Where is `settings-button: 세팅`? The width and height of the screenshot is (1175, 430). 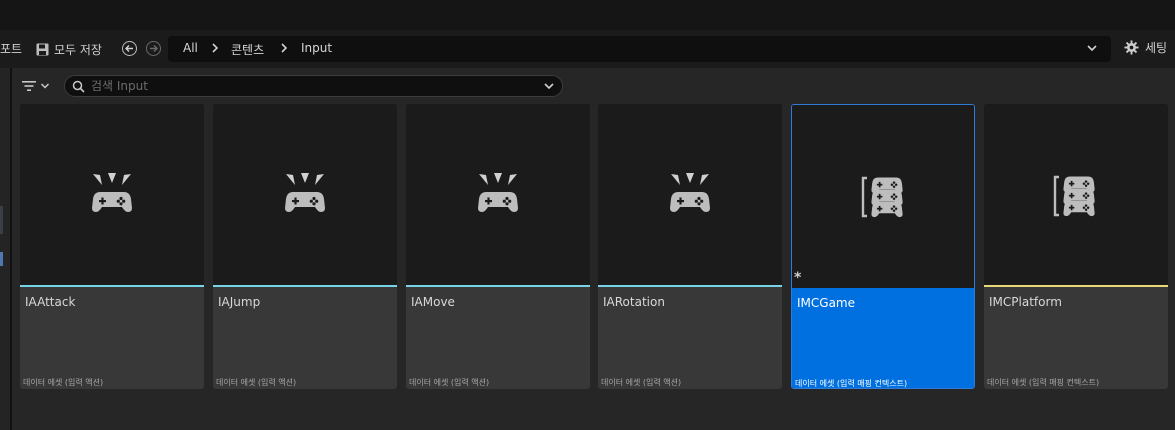 settings-button: 세팅 is located at coordinates (1145, 47).